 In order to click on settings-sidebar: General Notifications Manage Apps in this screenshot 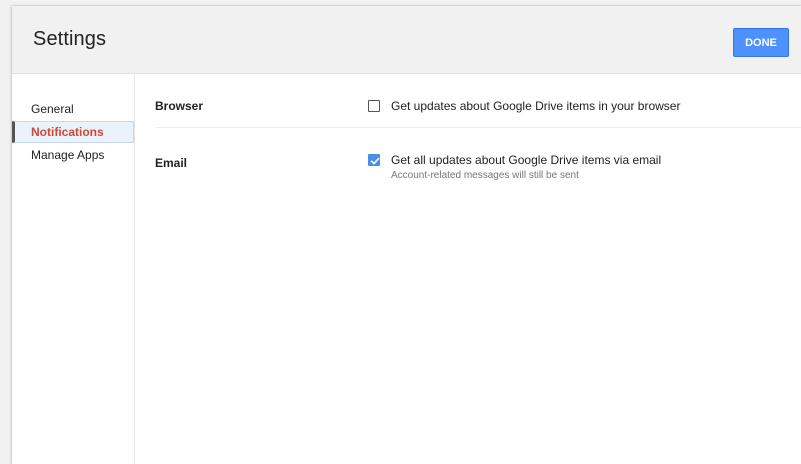, I will do `click(73, 269)`.